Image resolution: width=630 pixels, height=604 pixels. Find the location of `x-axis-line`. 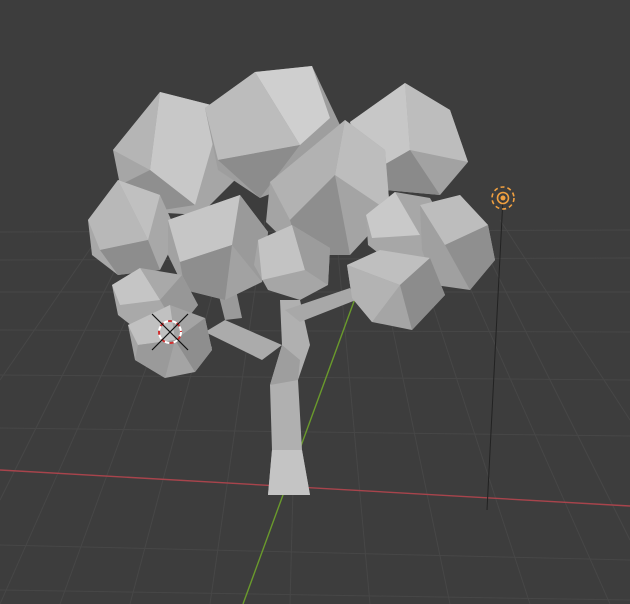

x-axis-line is located at coordinates (315, 488).